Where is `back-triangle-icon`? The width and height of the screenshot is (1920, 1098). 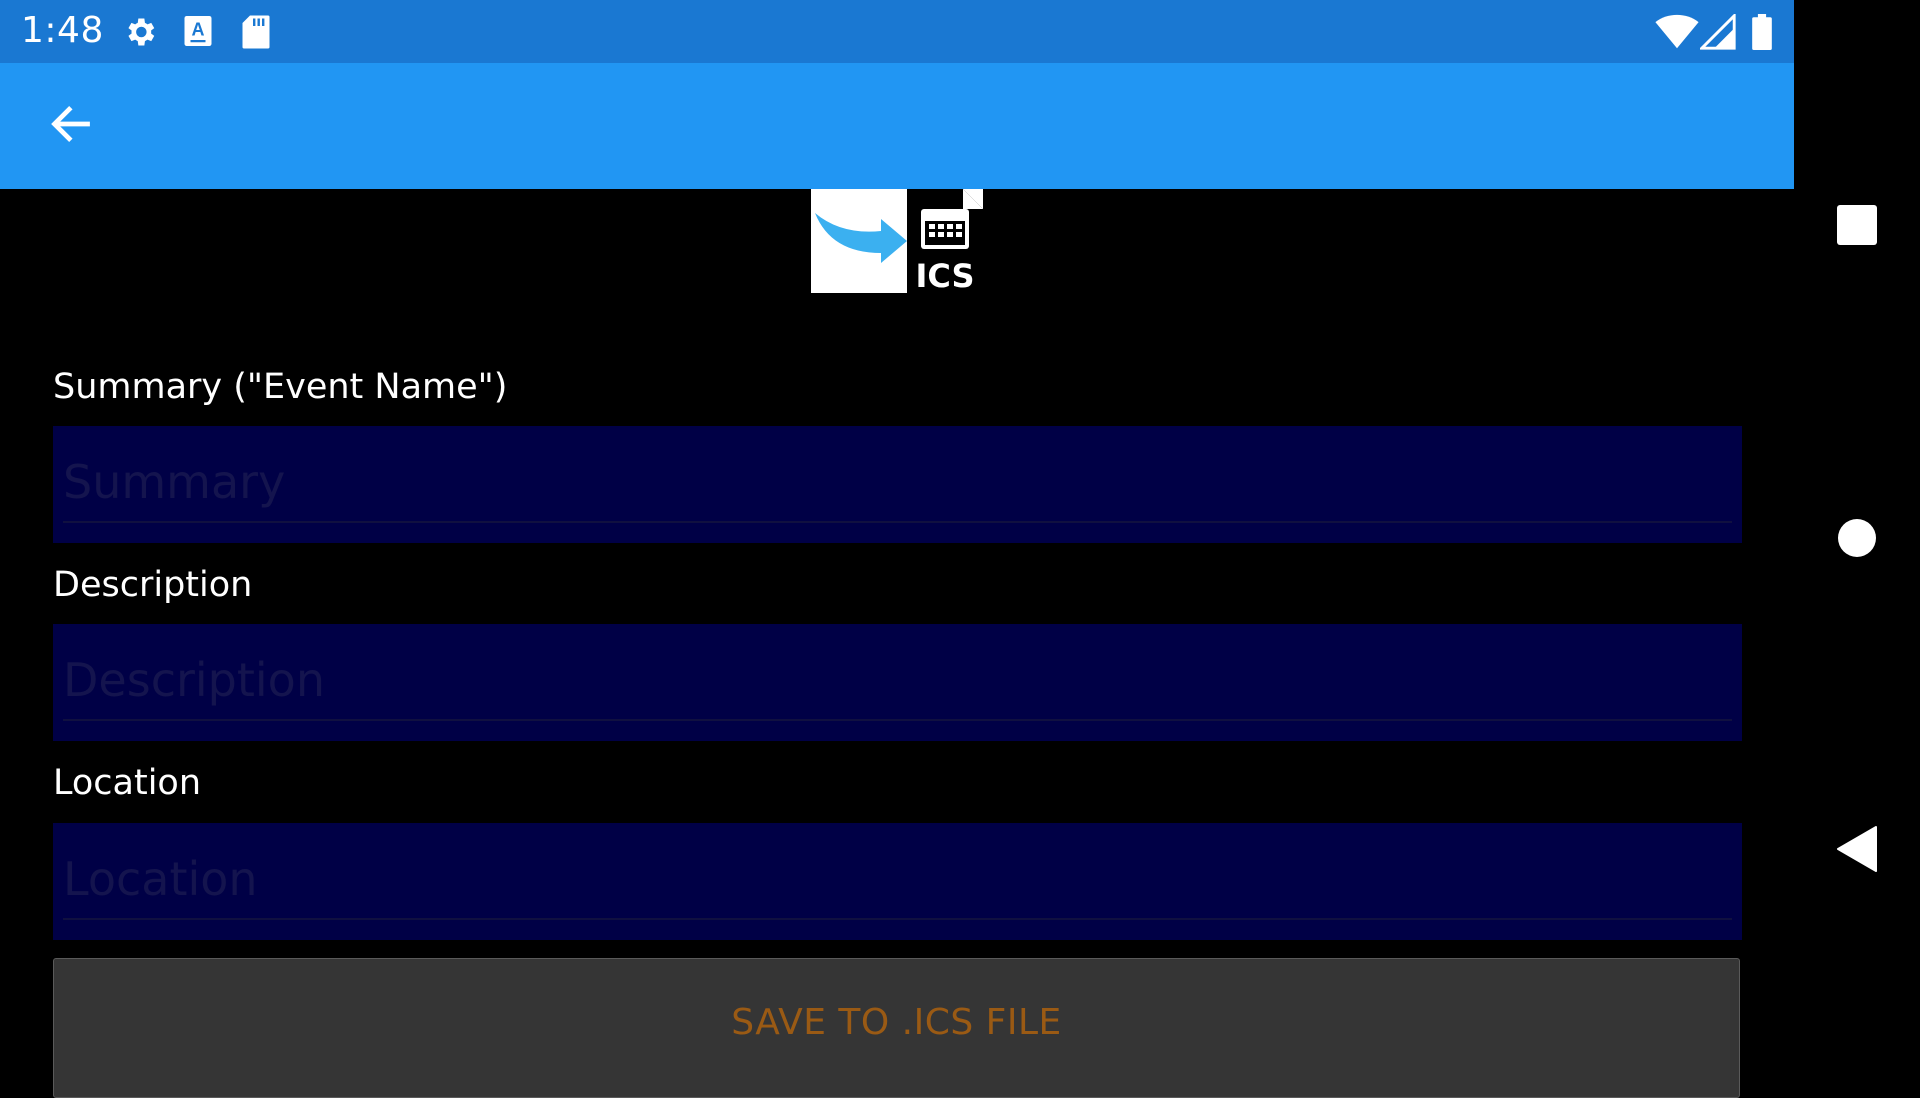 back-triangle-icon is located at coordinates (1857, 851).